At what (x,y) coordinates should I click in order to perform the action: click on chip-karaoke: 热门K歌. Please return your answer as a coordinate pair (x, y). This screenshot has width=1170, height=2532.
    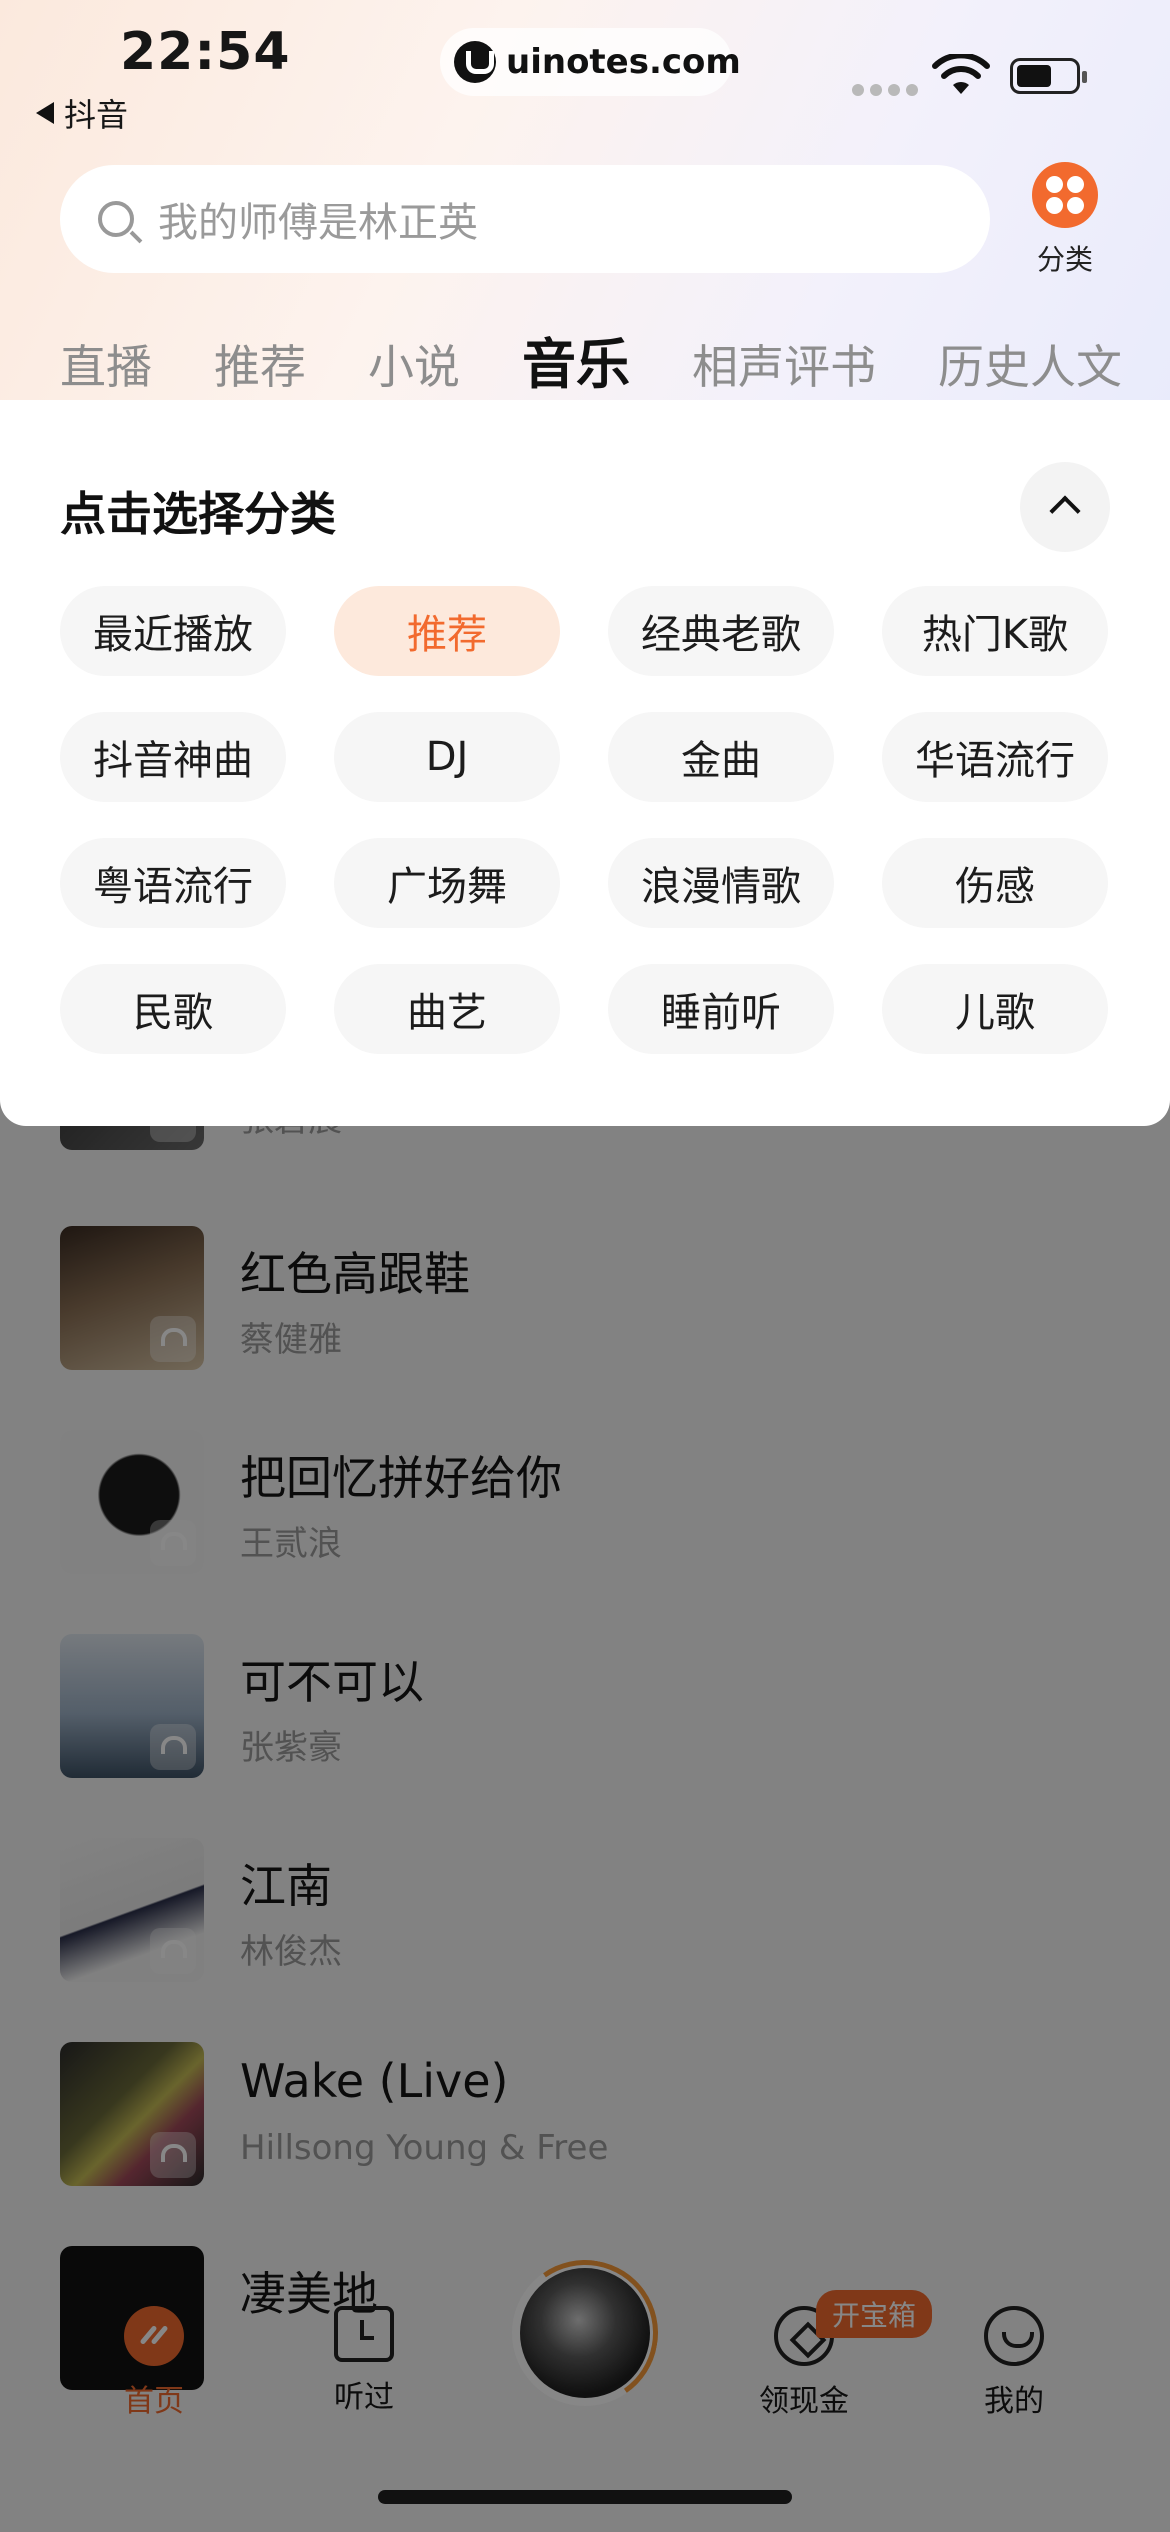
    Looking at the image, I should click on (995, 631).